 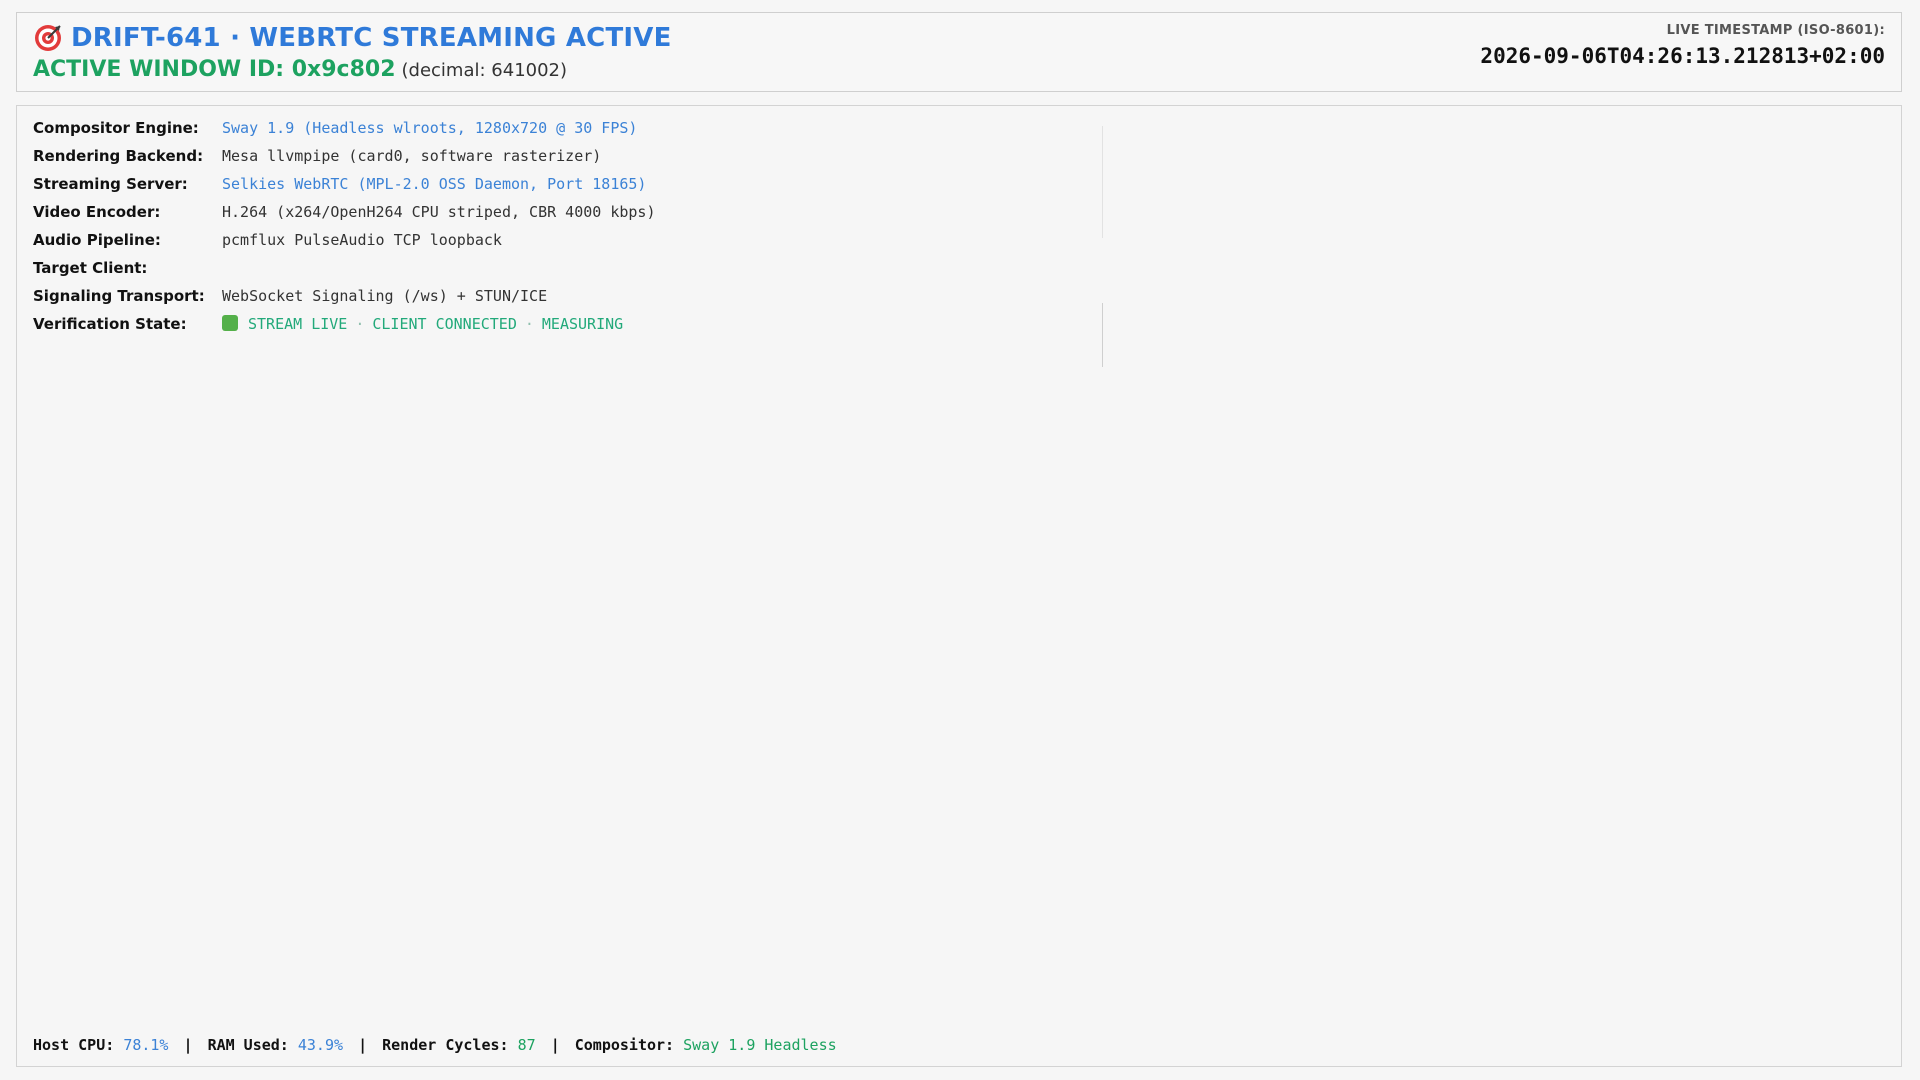 I want to click on status-part-measuring: MEASURING, so click(x=582, y=324).